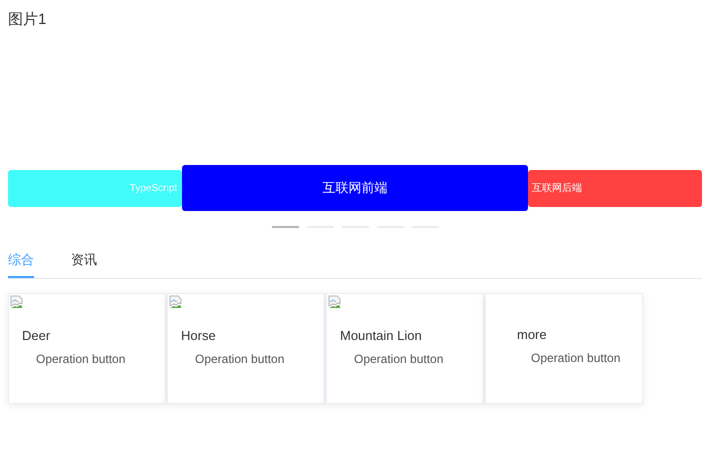 The width and height of the screenshot is (720, 476). Describe the element at coordinates (355, 188) in the screenshot. I see `carousel-slide: 互联网前端` at that location.